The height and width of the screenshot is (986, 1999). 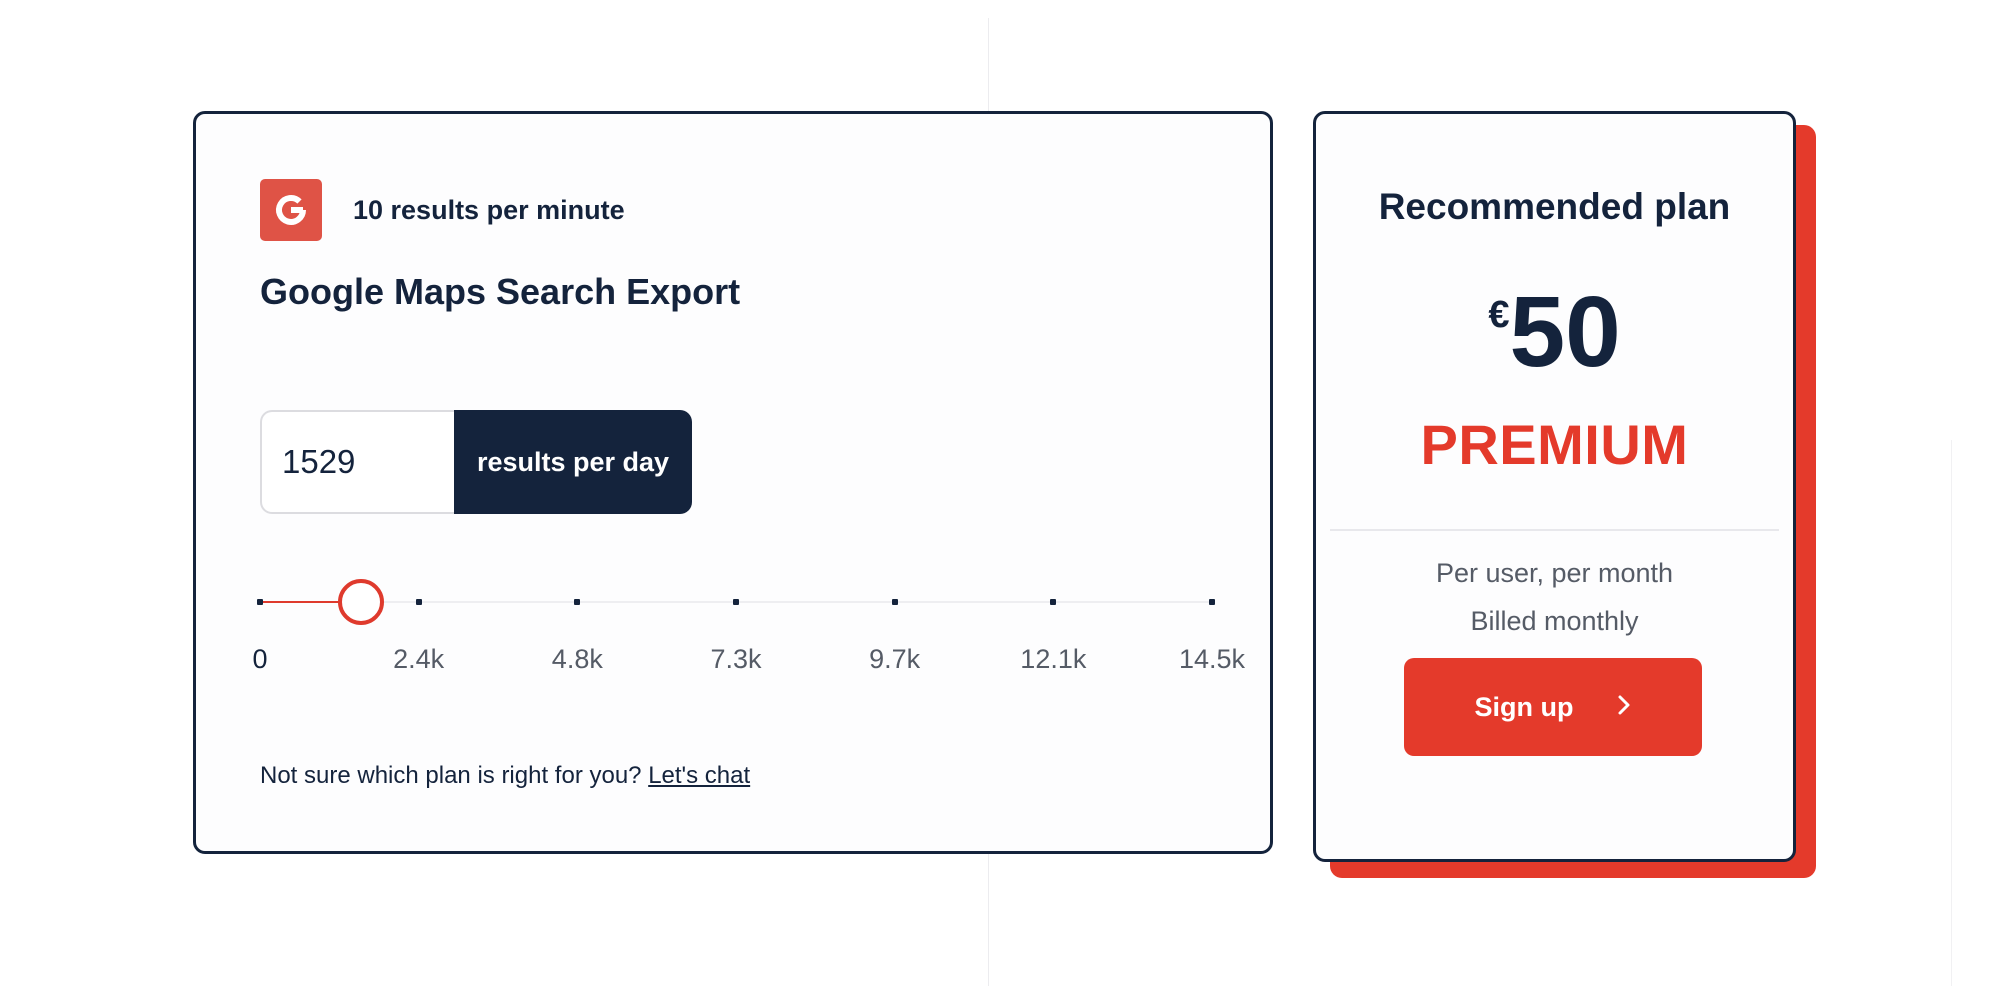 What do you see at coordinates (895, 659) in the screenshot?
I see `slider-tick-label: 9.7k` at bounding box center [895, 659].